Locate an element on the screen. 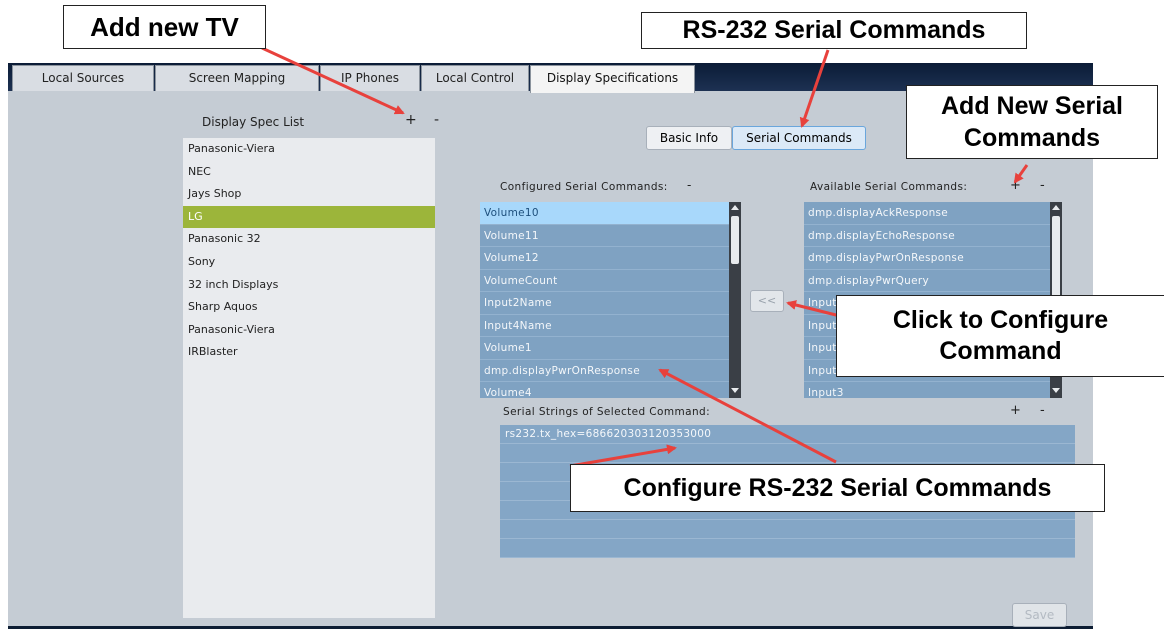 This screenshot has height=634, width=1166. callout-add-new-tv: Add new TV is located at coordinates (164, 27).